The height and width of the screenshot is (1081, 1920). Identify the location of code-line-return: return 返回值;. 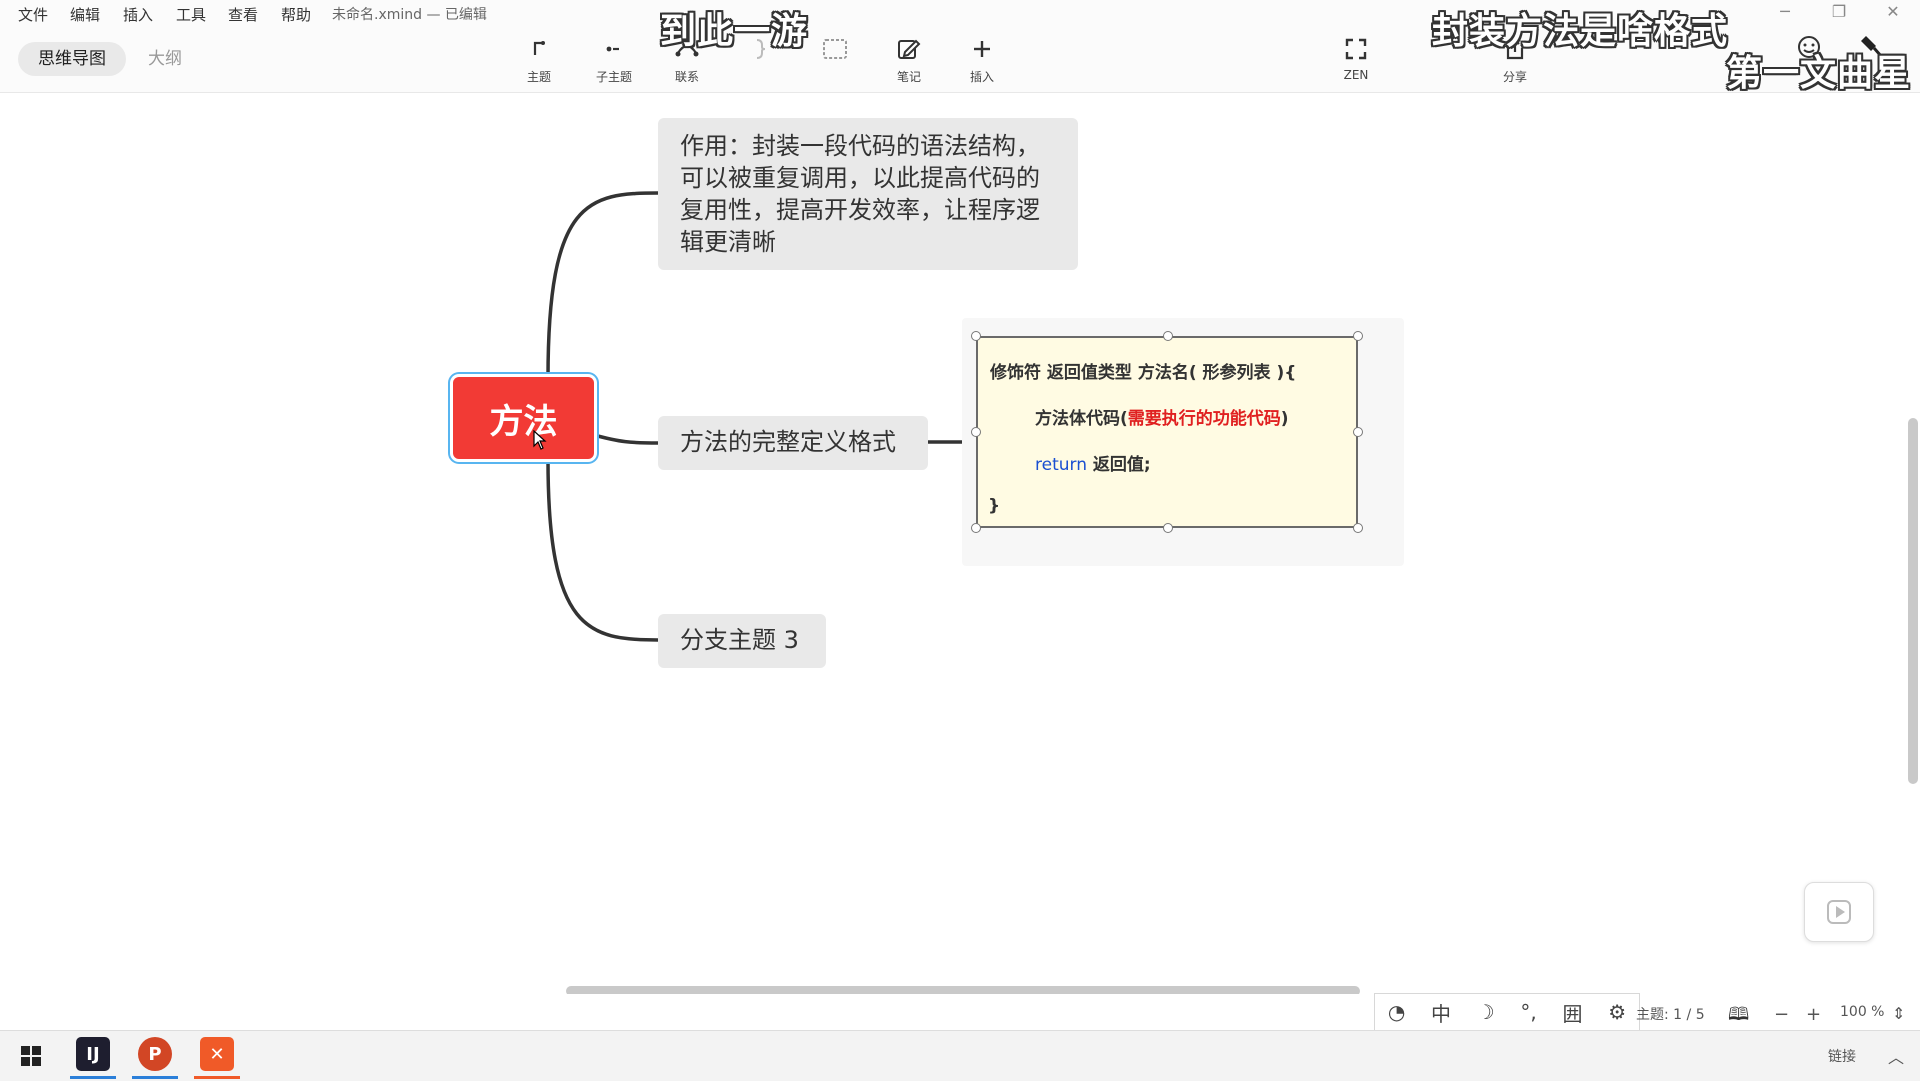
(1093, 462).